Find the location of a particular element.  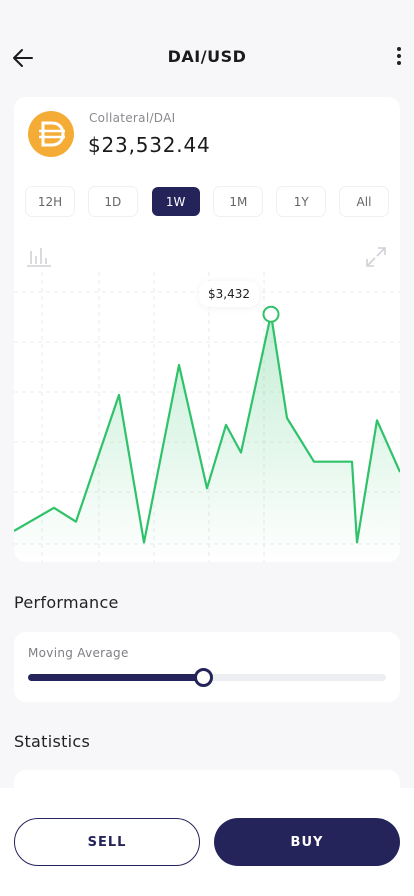

period-all: All is located at coordinates (363, 201).